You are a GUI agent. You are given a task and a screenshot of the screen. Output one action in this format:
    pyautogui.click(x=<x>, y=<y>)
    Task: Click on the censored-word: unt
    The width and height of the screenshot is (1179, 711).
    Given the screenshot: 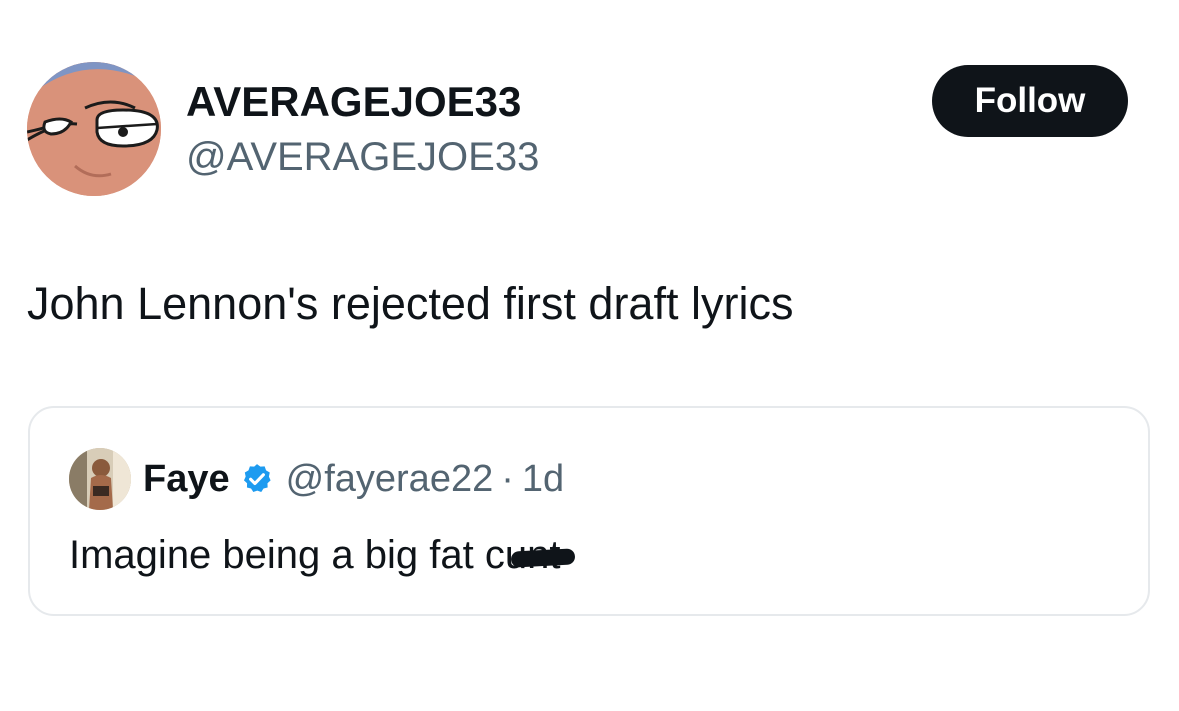 What is the action you would take?
    pyautogui.click(x=540, y=555)
    